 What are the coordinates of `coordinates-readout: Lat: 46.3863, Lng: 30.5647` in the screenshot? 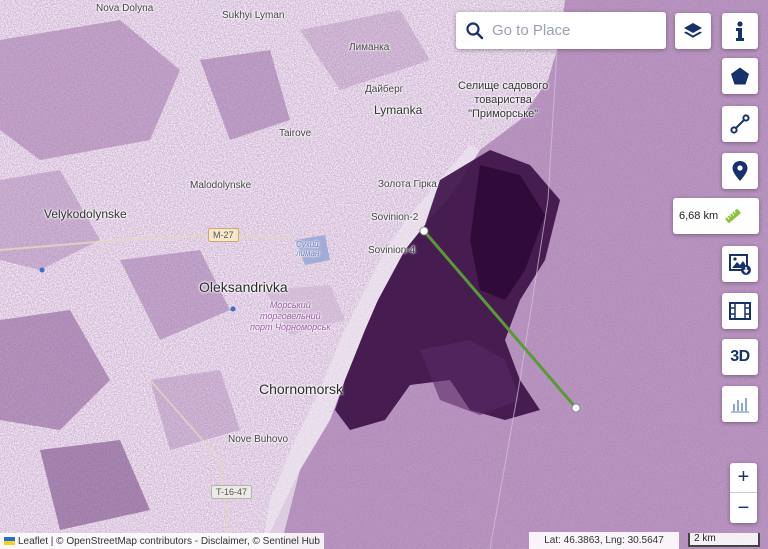 It's located at (604, 540).